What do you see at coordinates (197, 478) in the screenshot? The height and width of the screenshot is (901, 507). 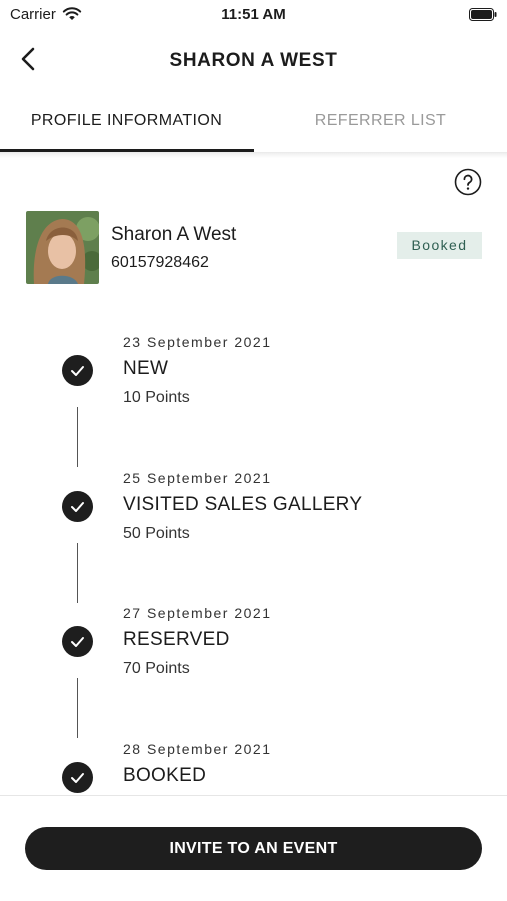 I see `timeline-date: 25 September 2021` at bounding box center [197, 478].